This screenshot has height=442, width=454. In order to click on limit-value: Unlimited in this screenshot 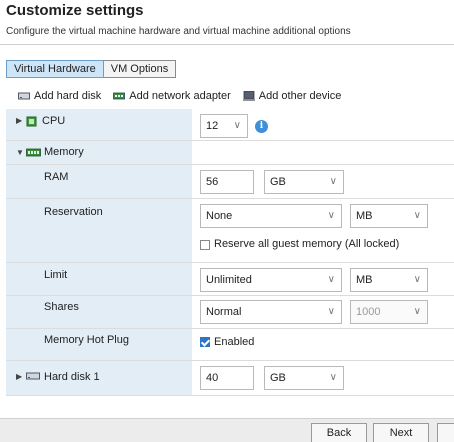, I will do `click(229, 280)`.